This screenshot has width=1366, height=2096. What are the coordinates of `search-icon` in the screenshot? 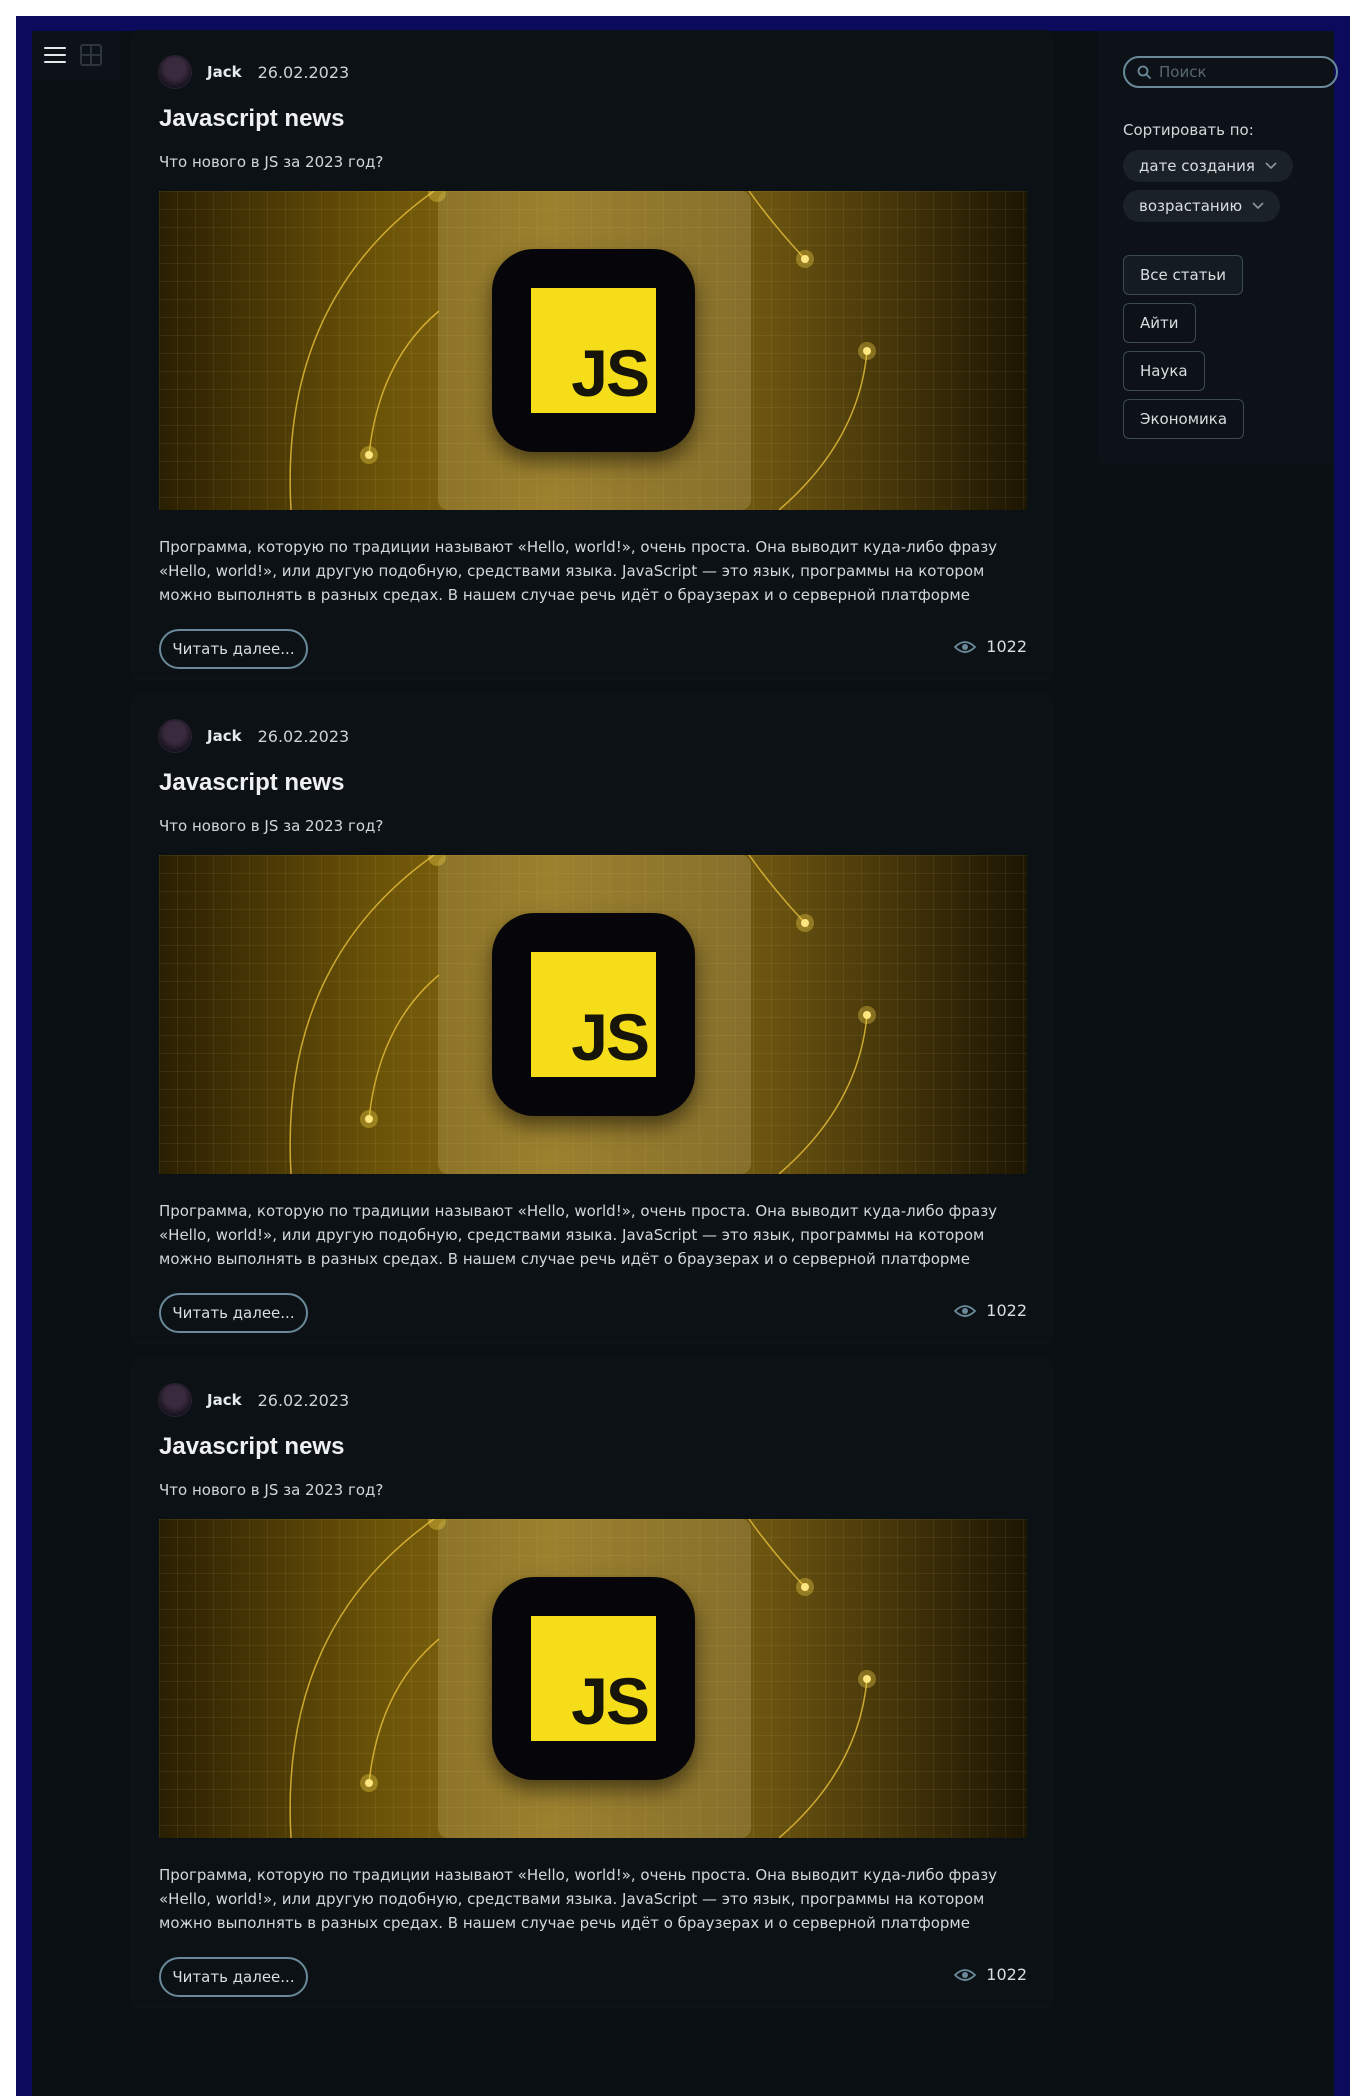 It's located at (1144, 72).